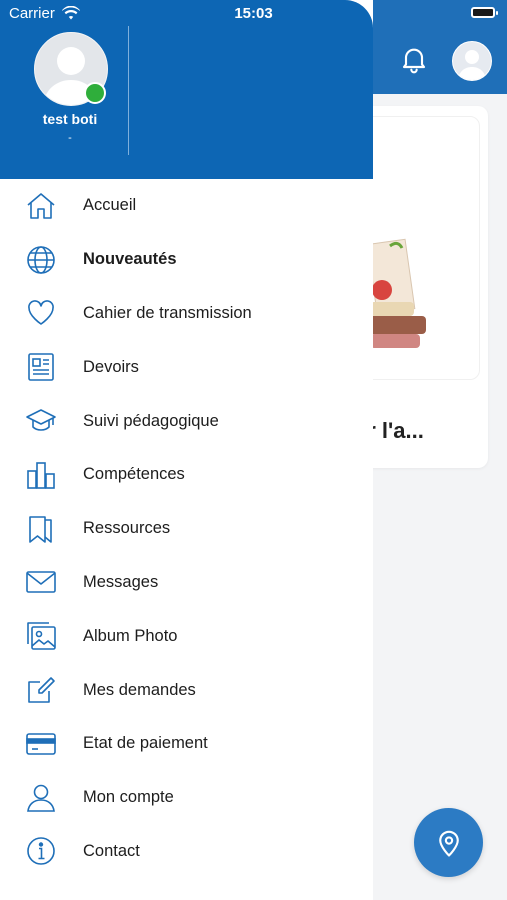  What do you see at coordinates (41, 313) in the screenshot?
I see `heart-icon` at bounding box center [41, 313].